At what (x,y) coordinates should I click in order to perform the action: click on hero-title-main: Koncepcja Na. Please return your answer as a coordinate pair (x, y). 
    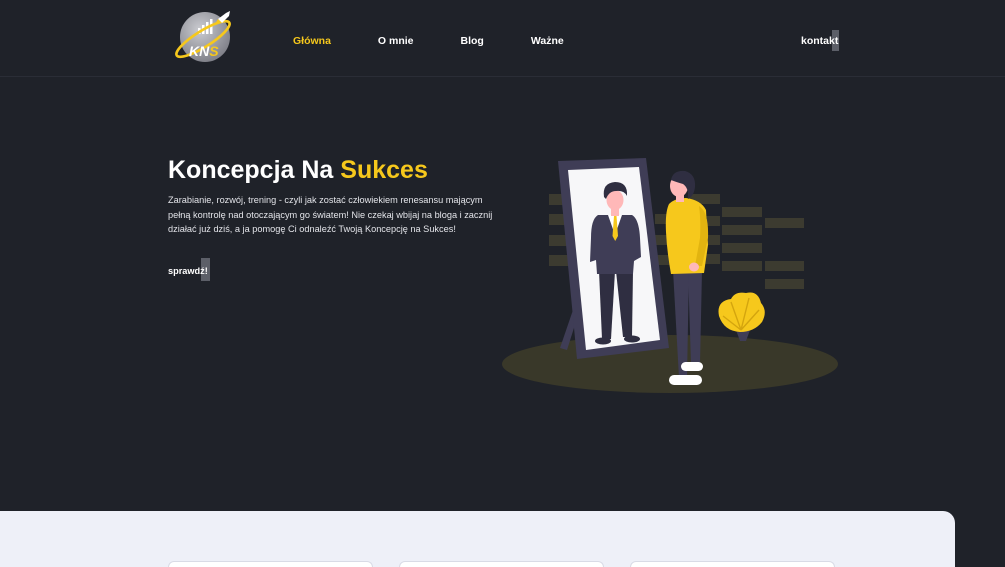
    Looking at the image, I should click on (251, 170).